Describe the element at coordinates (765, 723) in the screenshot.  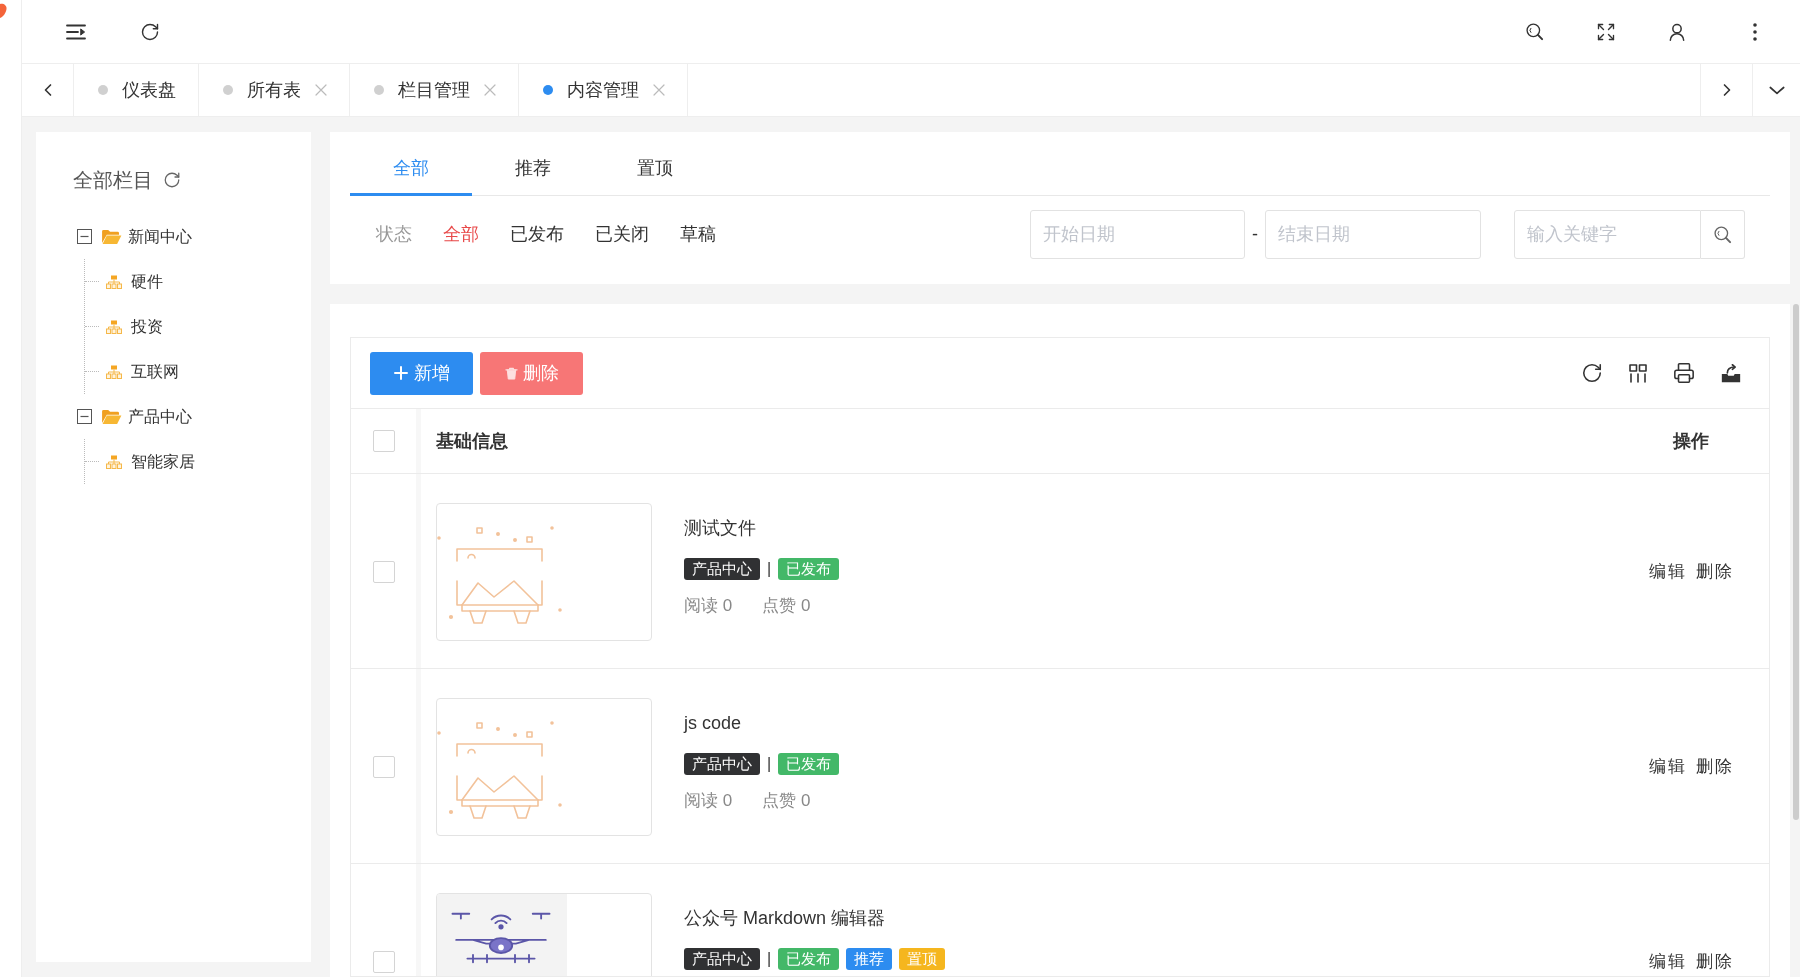
I see `article-title: js code` at that location.